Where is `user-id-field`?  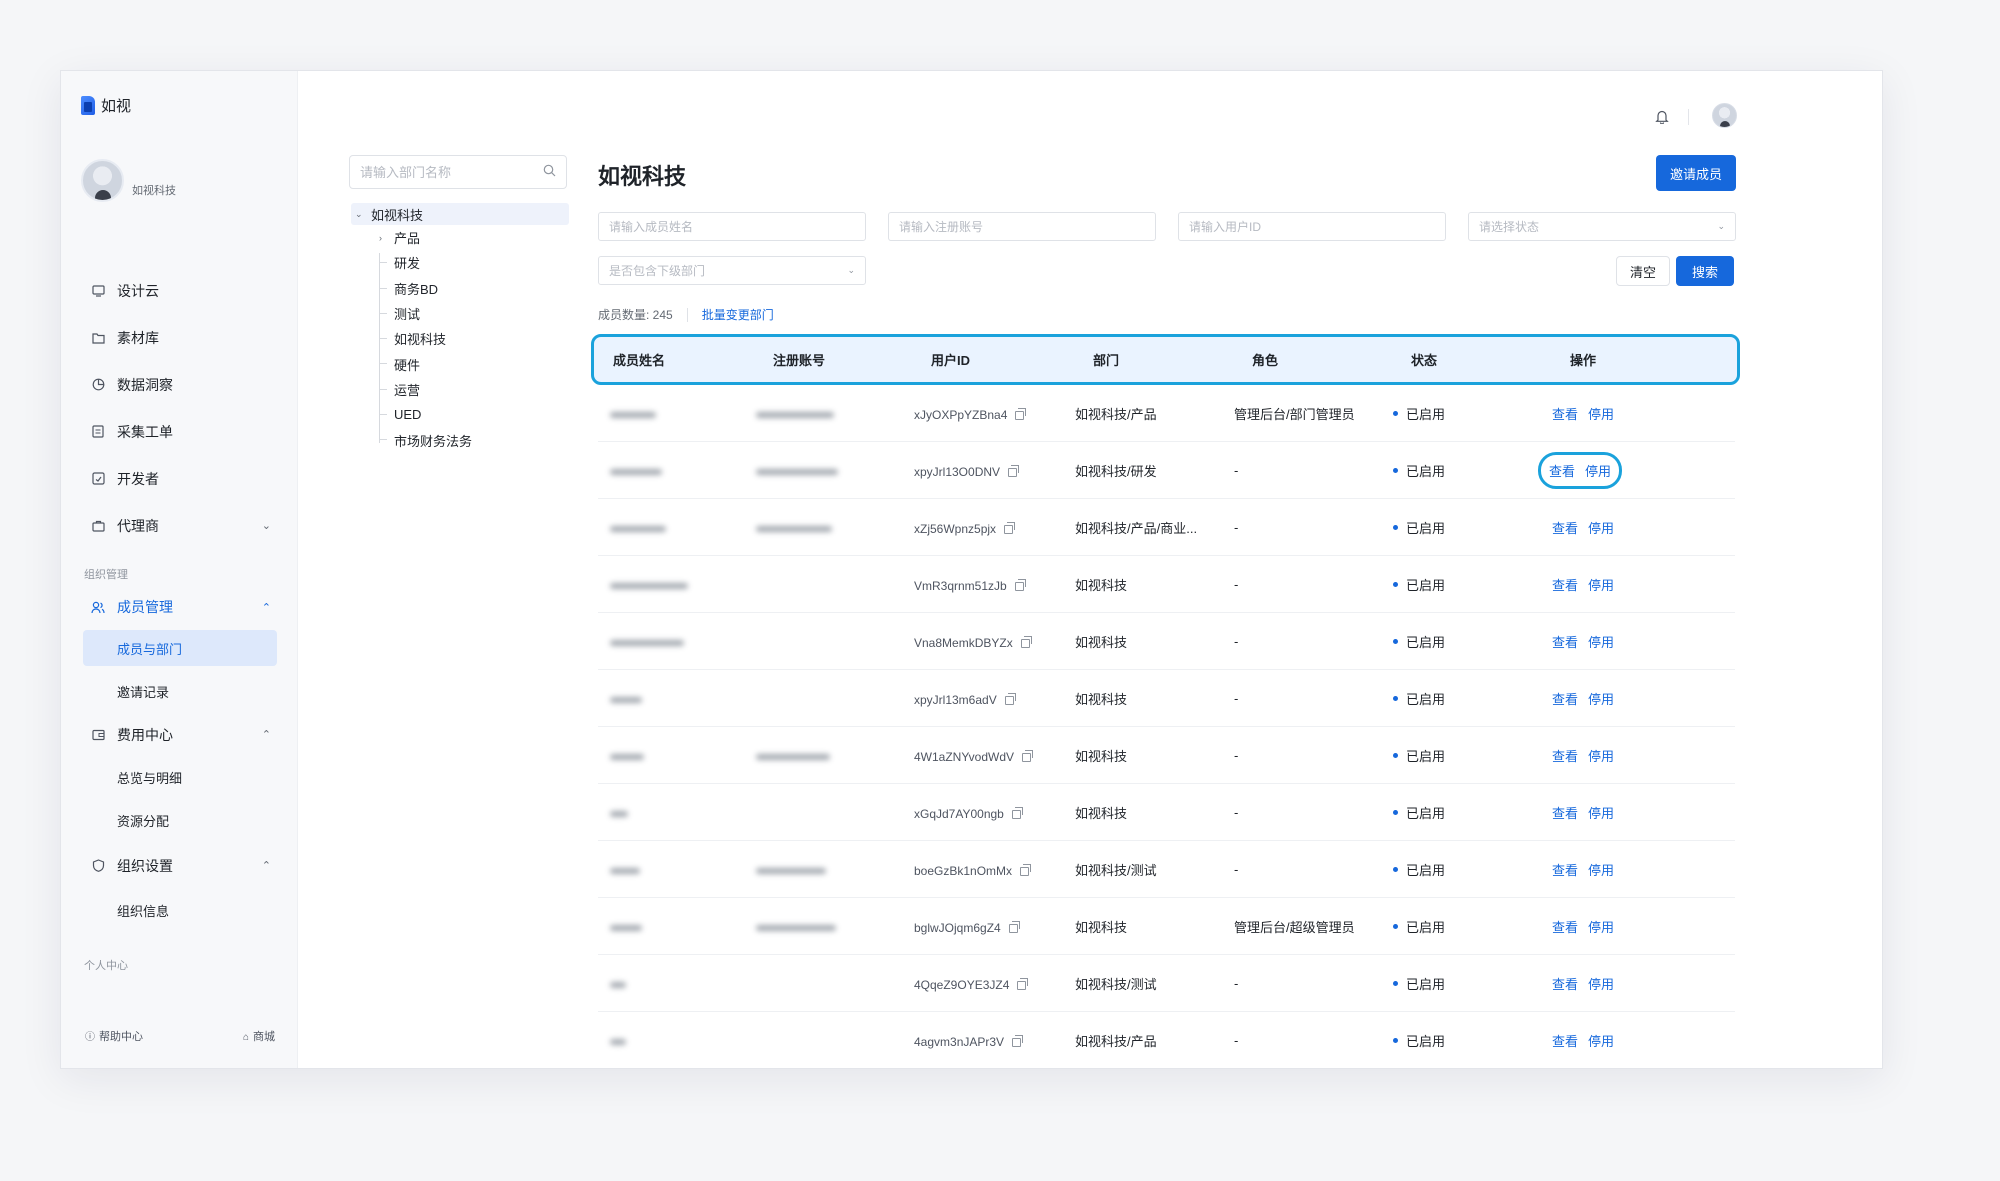
user-id-field is located at coordinates (1312, 226).